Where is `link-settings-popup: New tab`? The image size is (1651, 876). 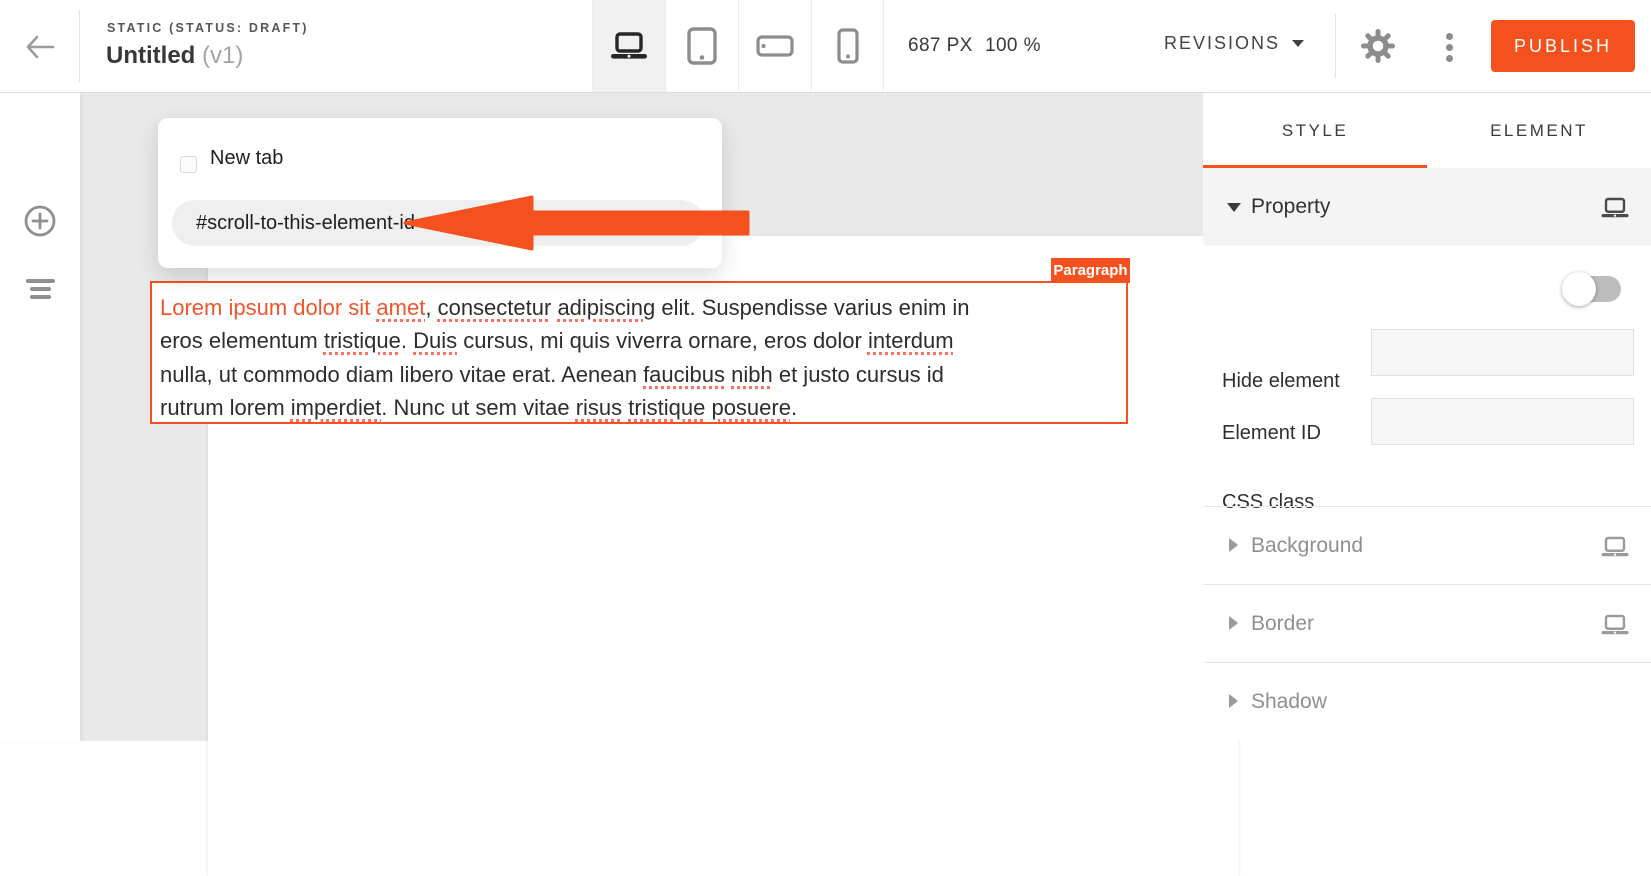 link-settings-popup: New tab is located at coordinates (440, 193).